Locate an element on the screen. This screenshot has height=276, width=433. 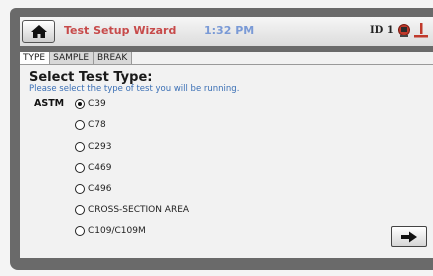
option-c469: C469 is located at coordinates (93, 168).